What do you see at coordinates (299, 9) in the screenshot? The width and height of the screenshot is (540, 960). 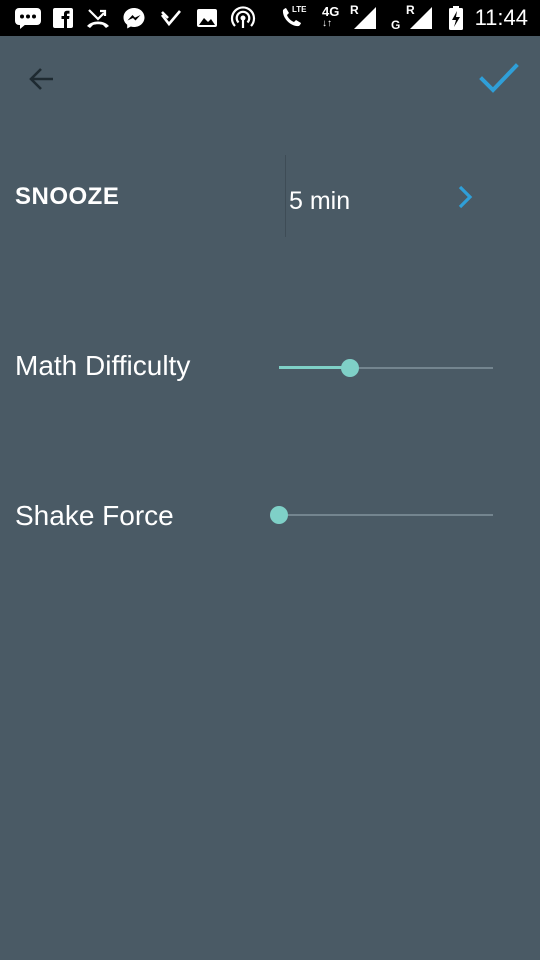 I see `lte-label: LTE` at bounding box center [299, 9].